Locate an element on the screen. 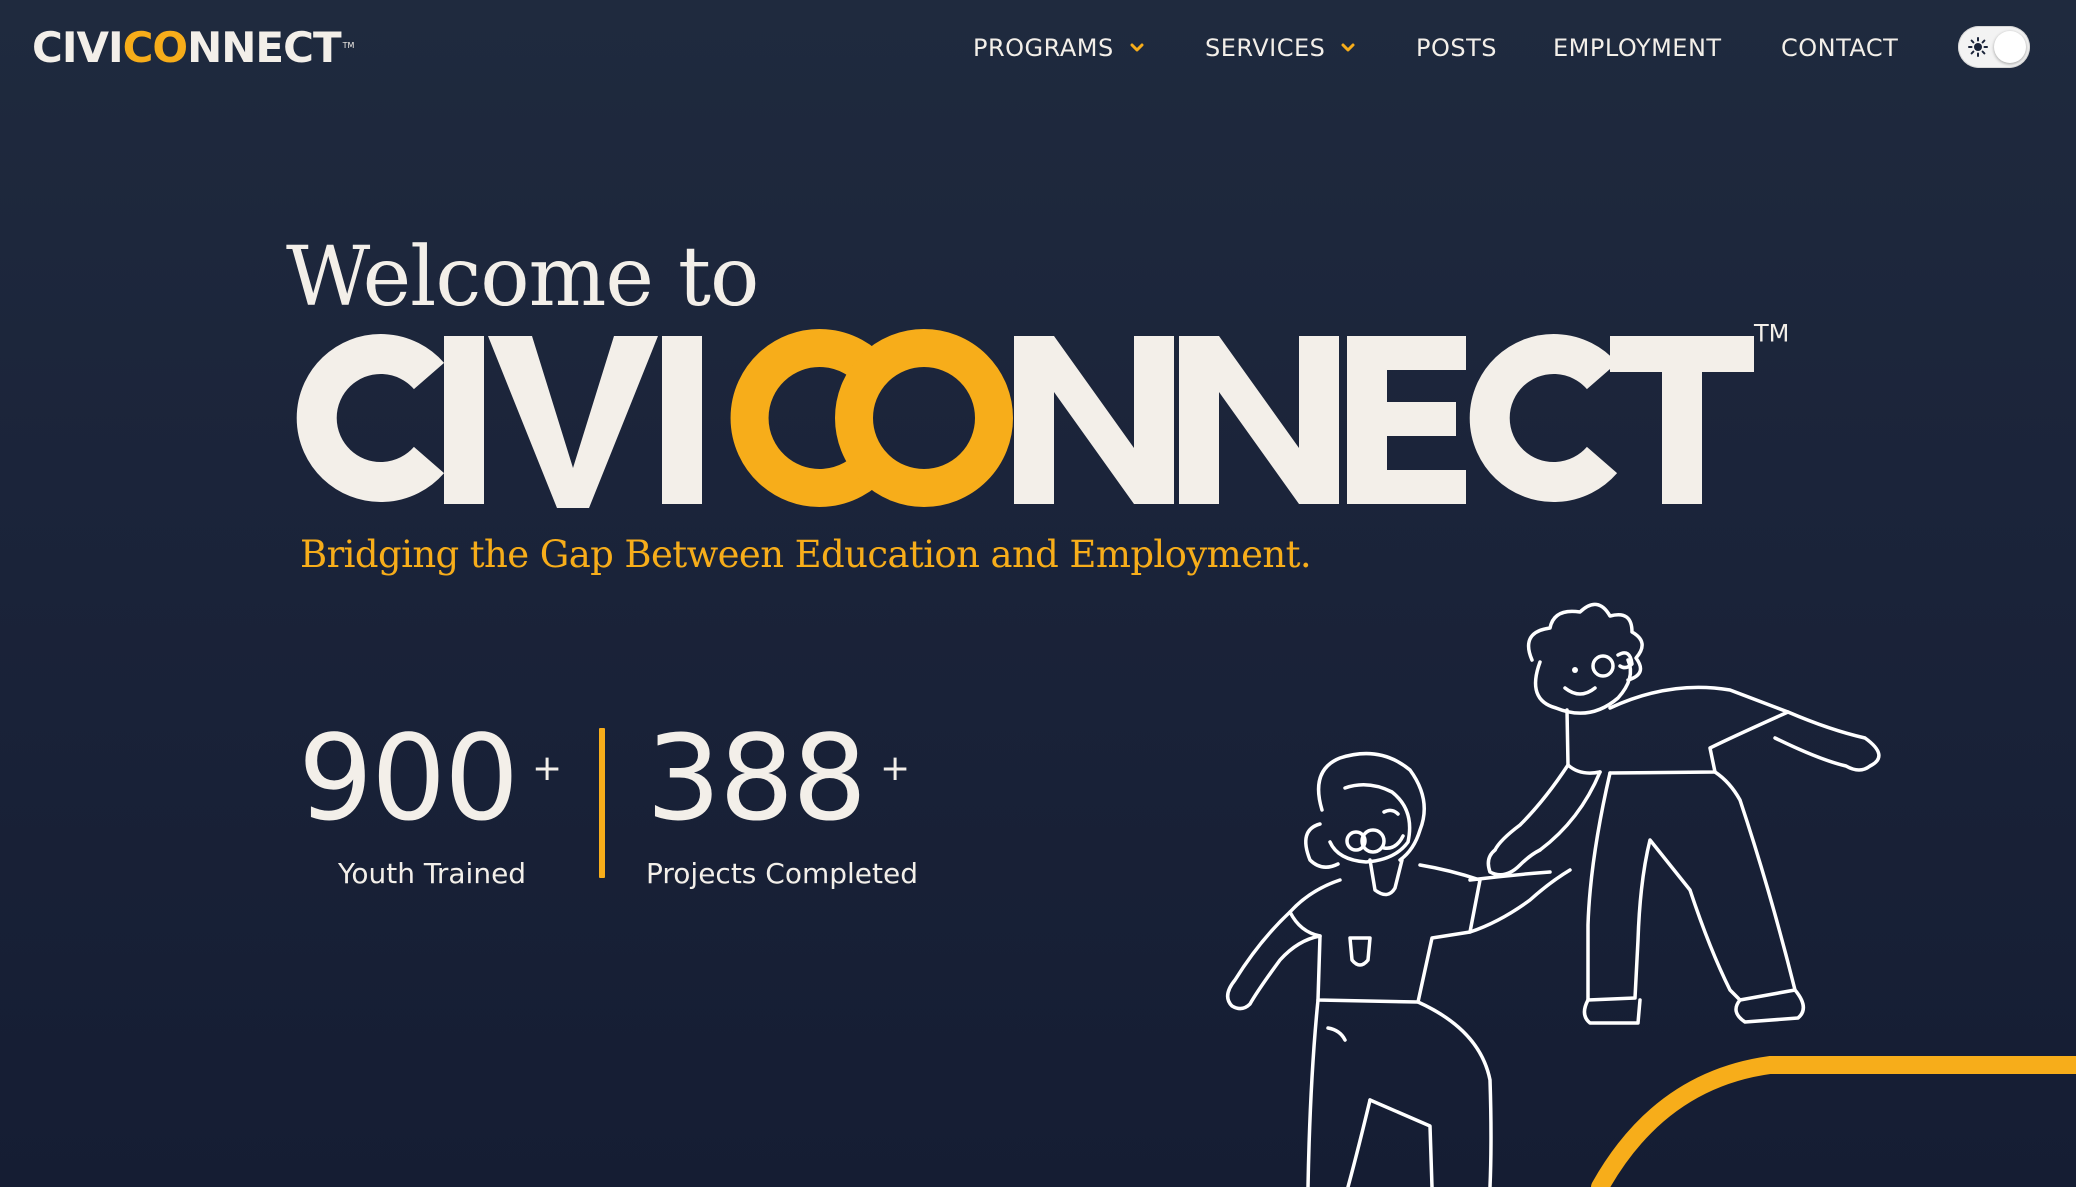  nav-item-label: PROGRAMS is located at coordinates (1043, 48).